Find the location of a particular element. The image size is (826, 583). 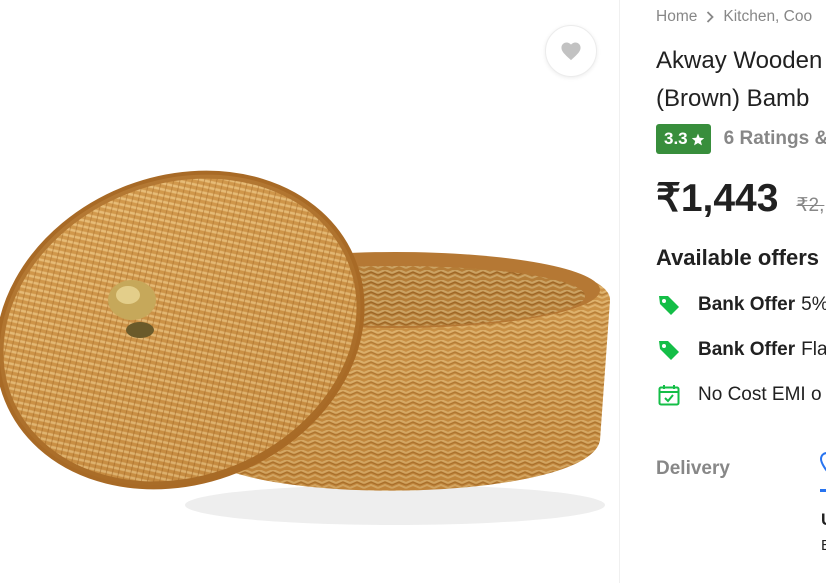

price-row: ₹1,443 ₹2, is located at coordinates (740, 198).